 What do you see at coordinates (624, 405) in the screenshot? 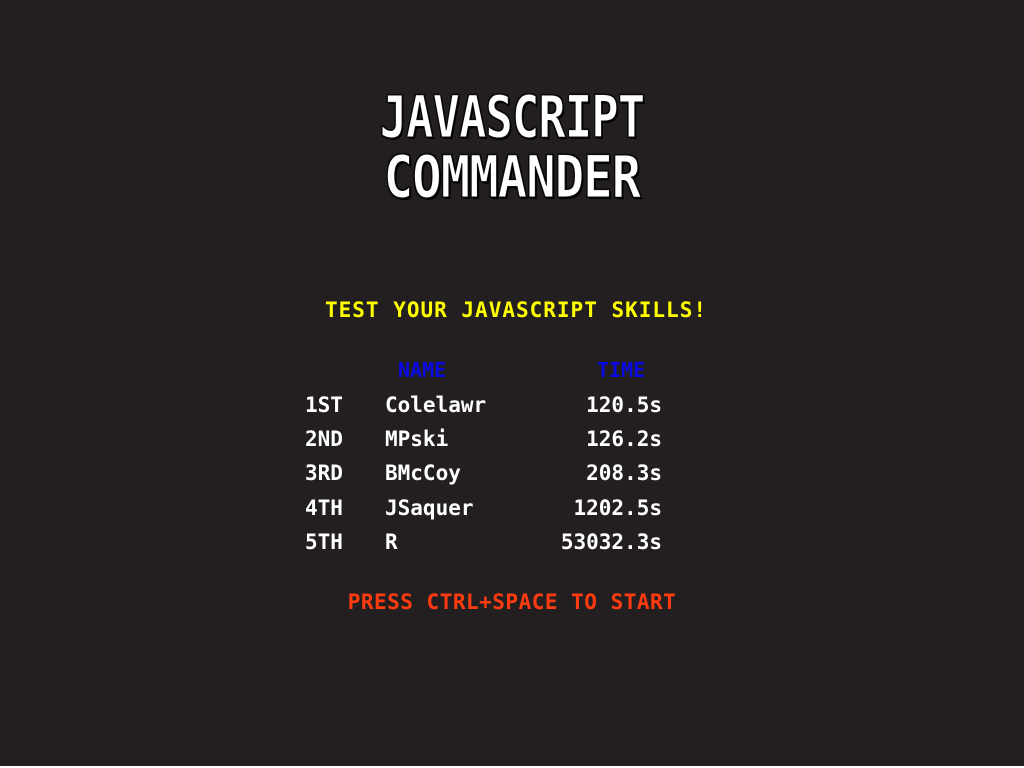
I see `leaderboard-time: 120.5s` at bounding box center [624, 405].